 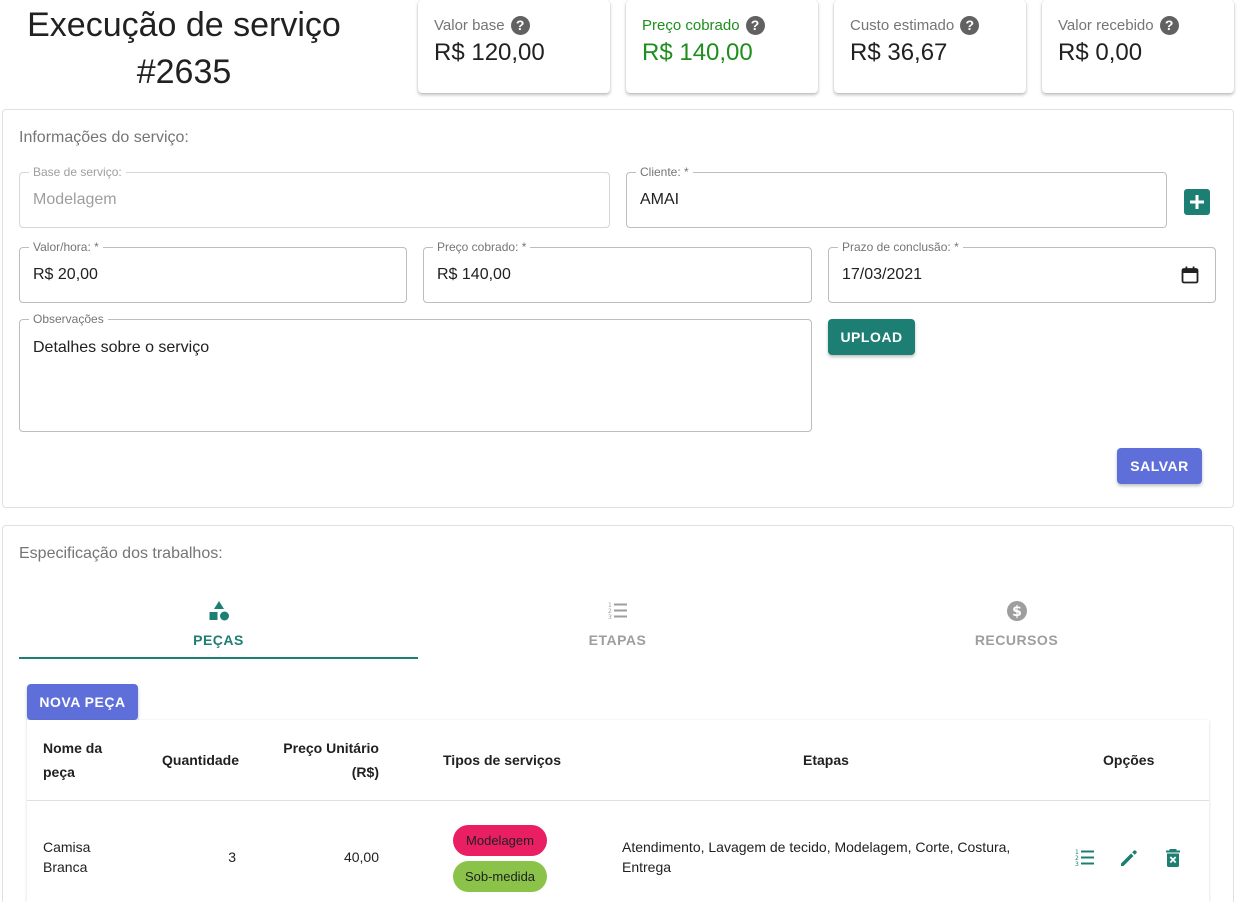 What do you see at coordinates (664, 172) in the screenshot?
I see `field-label: Cliente: *` at bounding box center [664, 172].